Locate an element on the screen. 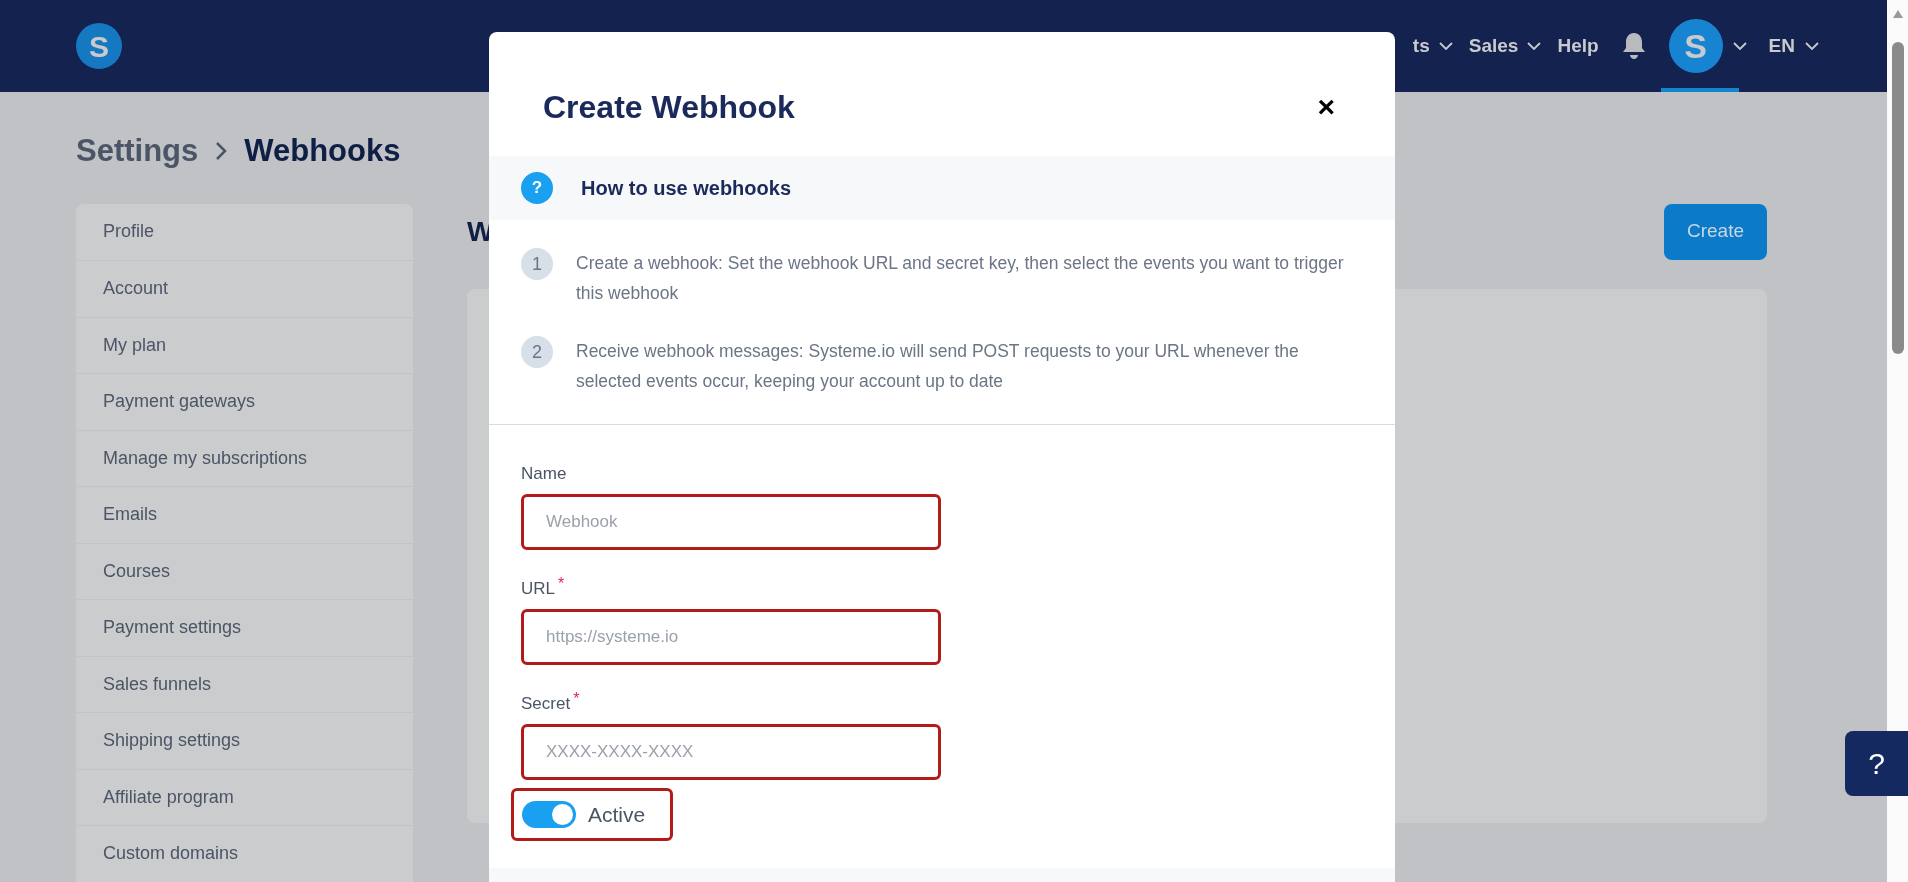 Image resolution: width=1908 pixels, height=882 pixels. scroll-up-icon is located at coordinates (1897, 14).